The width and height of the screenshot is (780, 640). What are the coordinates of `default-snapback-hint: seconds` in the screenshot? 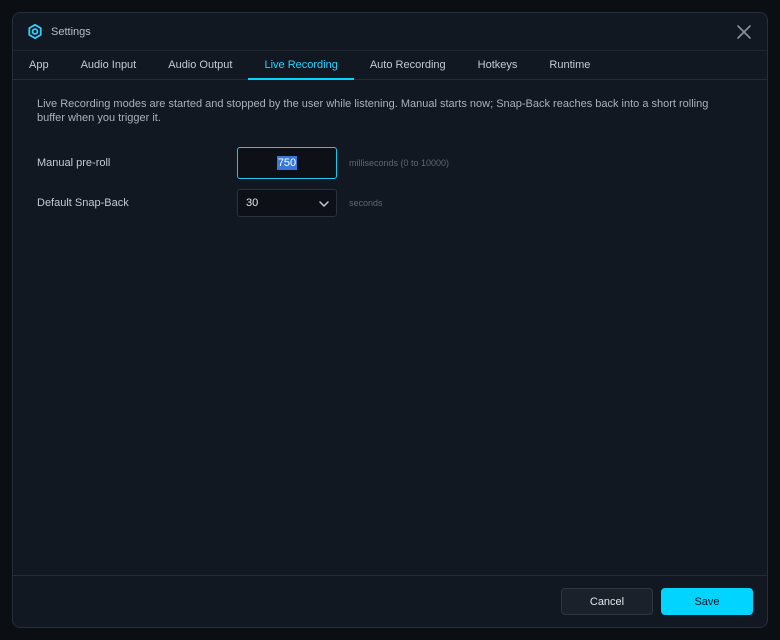 It's located at (366, 203).